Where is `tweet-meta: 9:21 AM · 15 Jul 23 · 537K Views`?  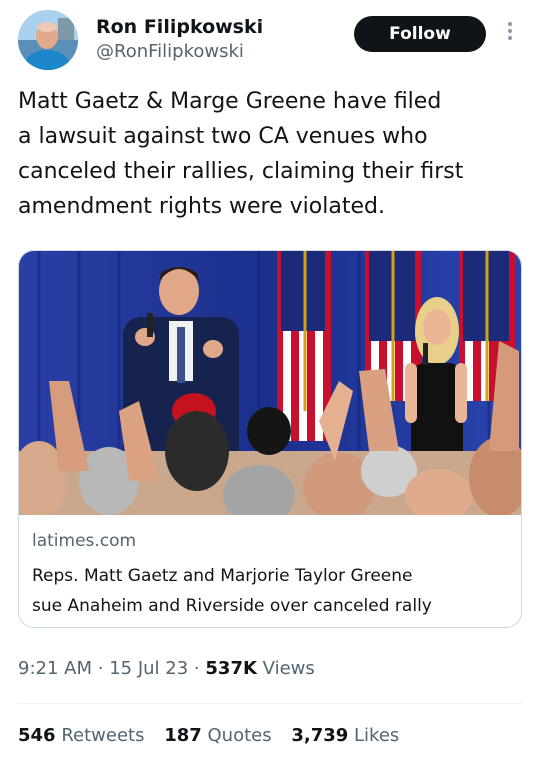 tweet-meta: 9:21 AM · 15 Jul 23 · 537K Views is located at coordinates (166, 668).